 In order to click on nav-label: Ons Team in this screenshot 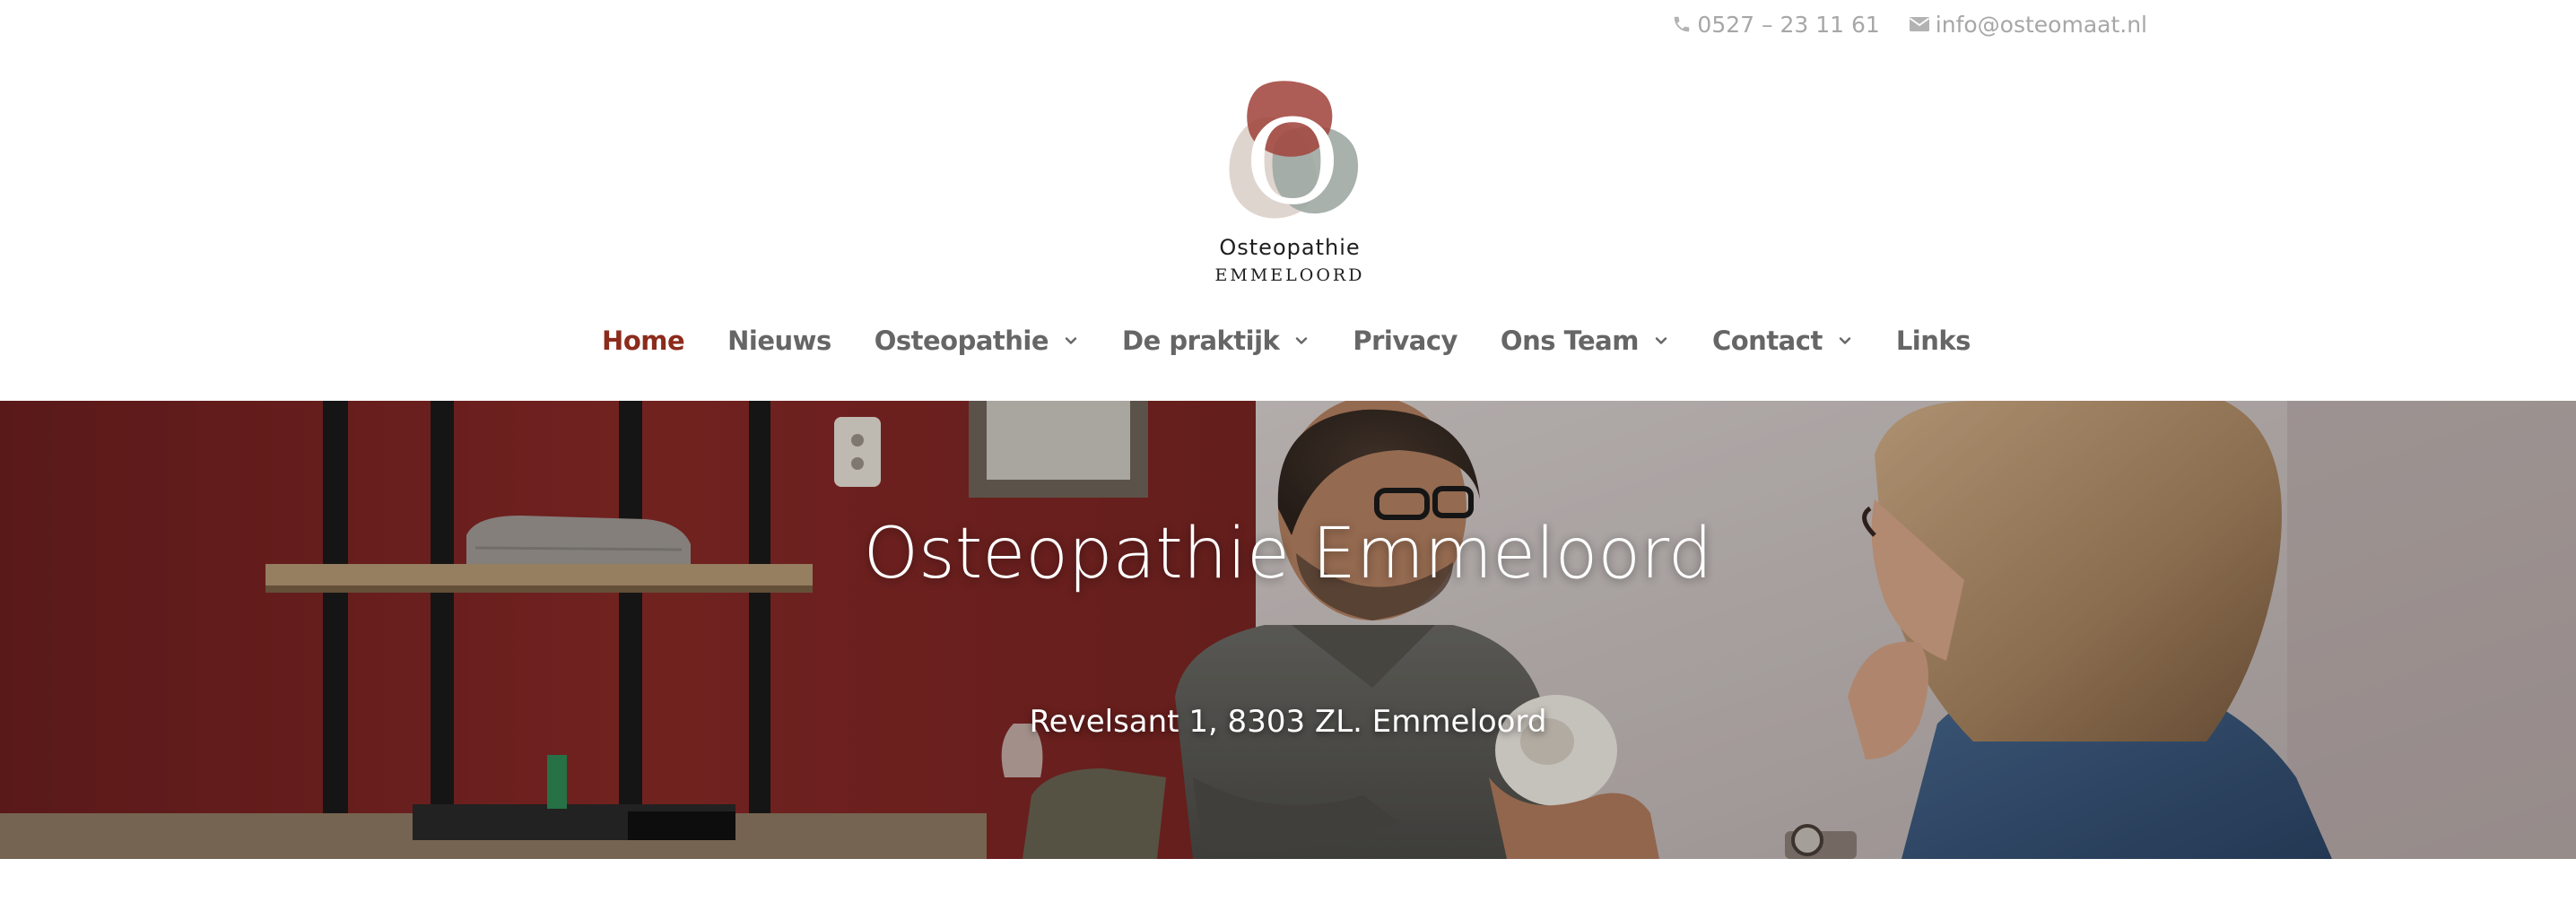, I will do `click(1570, 340)`.